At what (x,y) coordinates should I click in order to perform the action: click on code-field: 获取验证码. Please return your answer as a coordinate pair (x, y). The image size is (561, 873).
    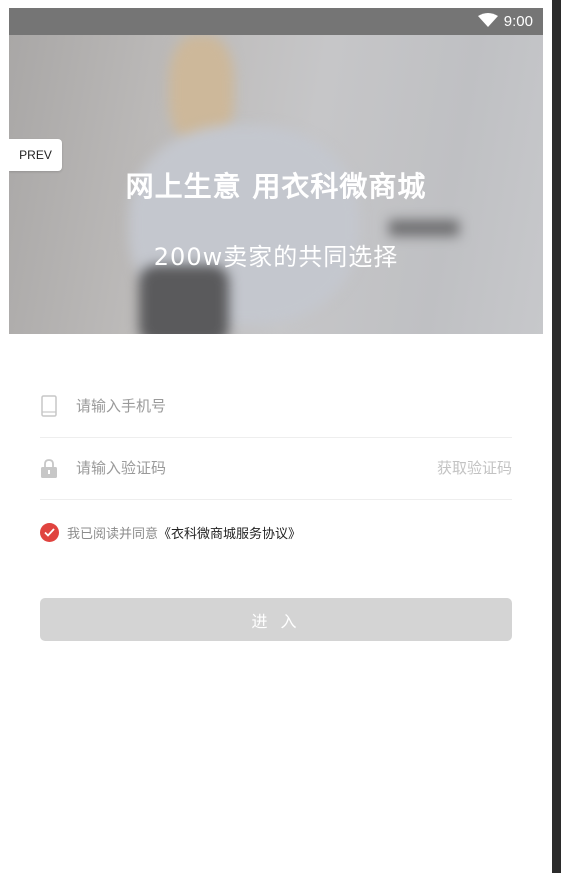
    Looking at the image, I should click on (276, 468).